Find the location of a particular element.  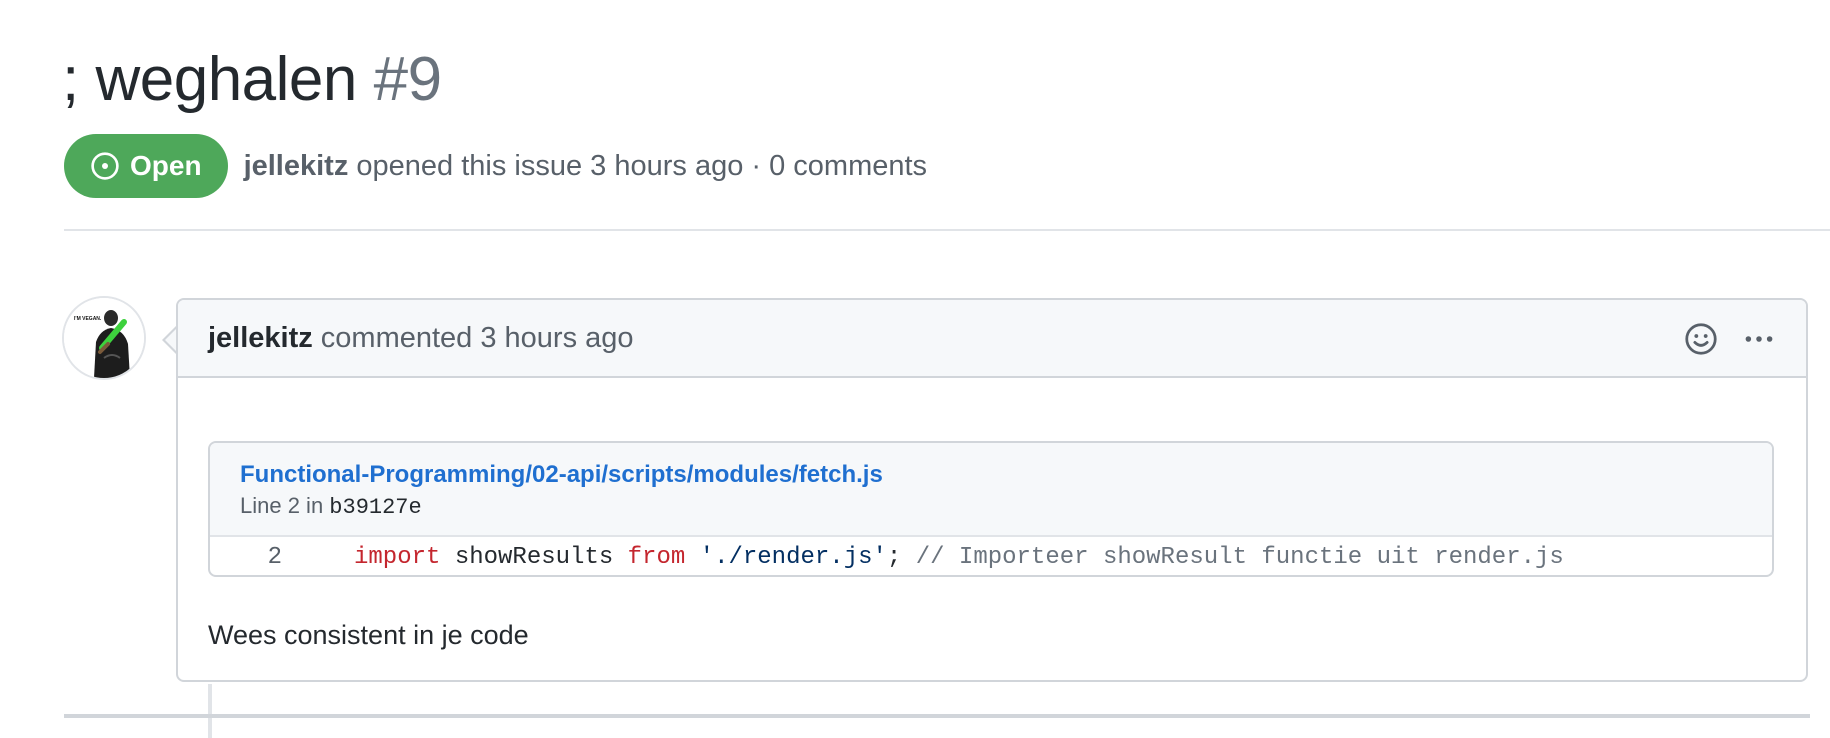

issue-author-link: jellekitz is located at coordinates (296, 166).